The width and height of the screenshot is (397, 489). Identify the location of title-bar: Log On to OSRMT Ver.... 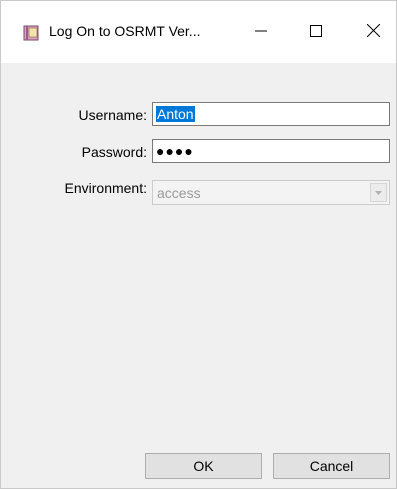
(198, 32).